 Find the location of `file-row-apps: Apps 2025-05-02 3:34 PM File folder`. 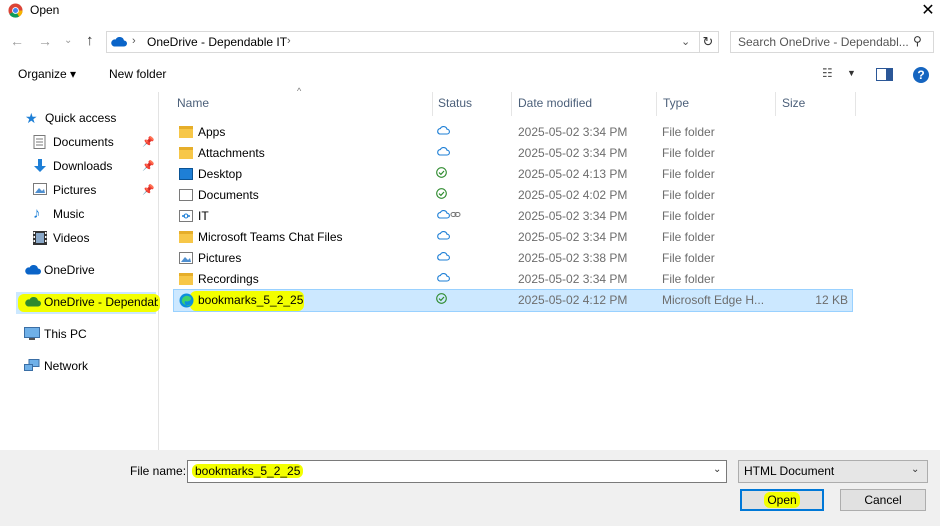

file-row-apps: Apps 2025-05-02 3:34 PM File folder is located at coordinates (513, 132).